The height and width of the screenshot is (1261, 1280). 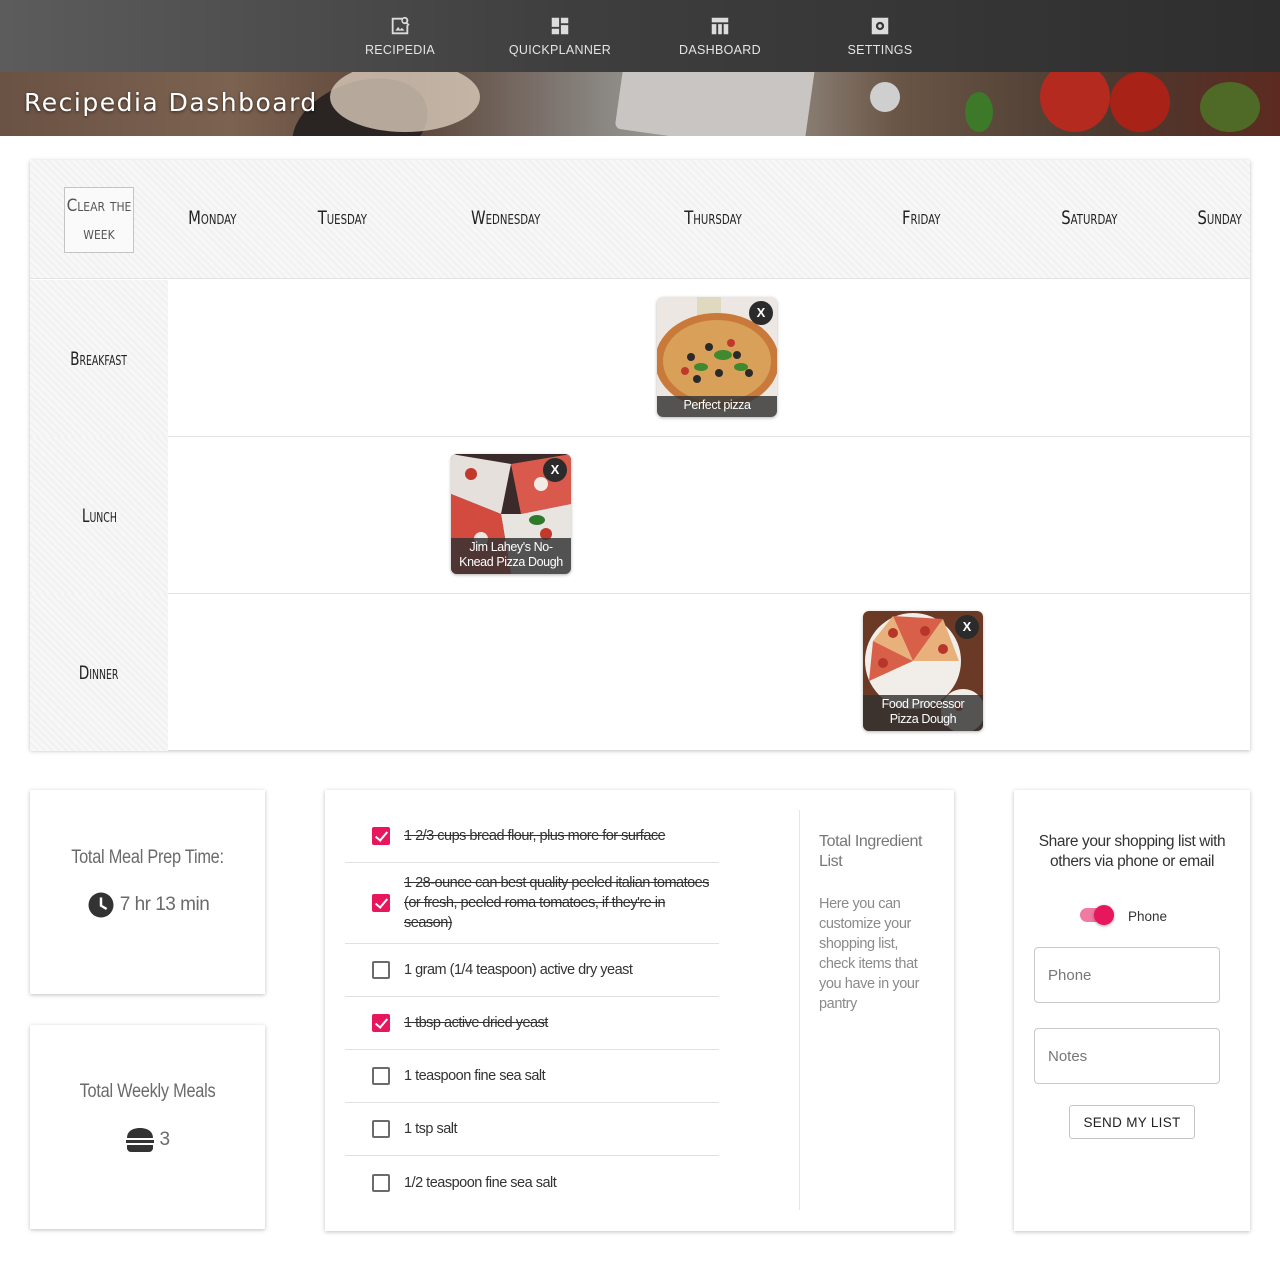 I want to click on phone-email-toggle, so click(x=1097, y=915).